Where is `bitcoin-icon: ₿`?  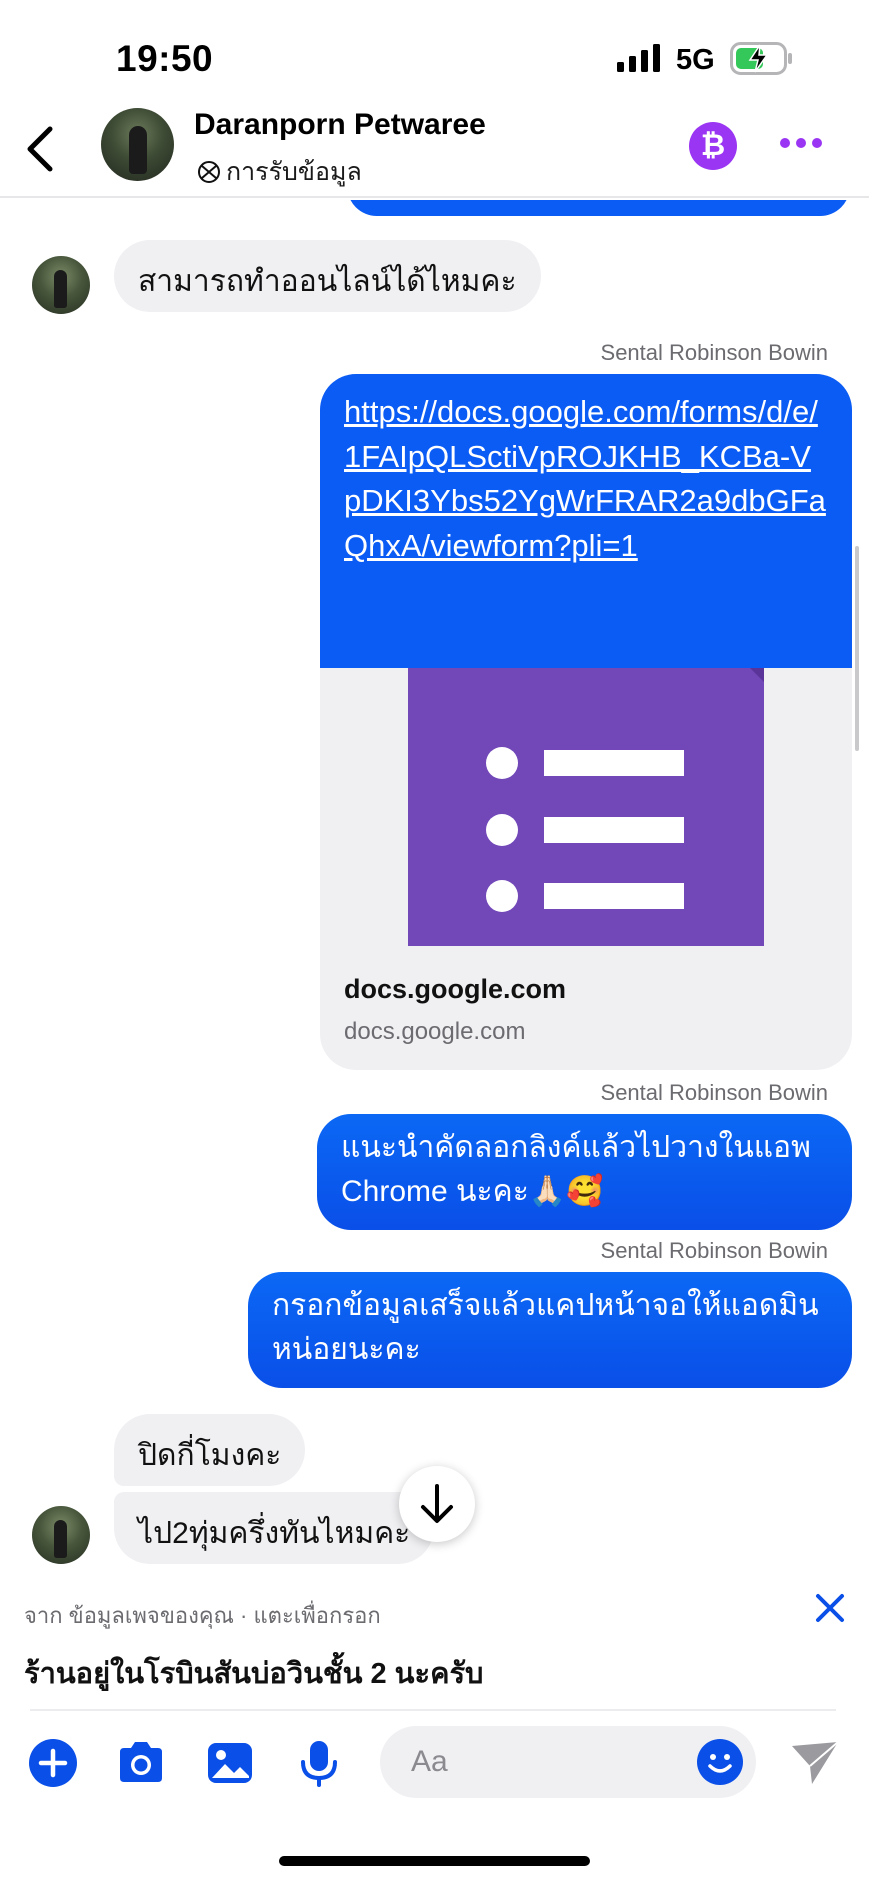
bitcoin-icon: ₿ is located at coordinates (713, 146).